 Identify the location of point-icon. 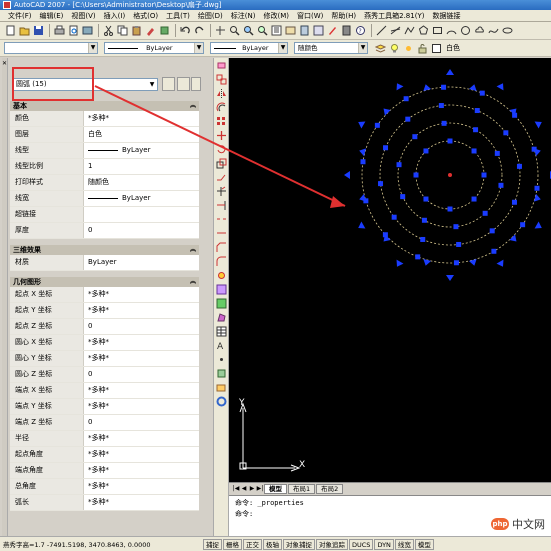
(221, 359).